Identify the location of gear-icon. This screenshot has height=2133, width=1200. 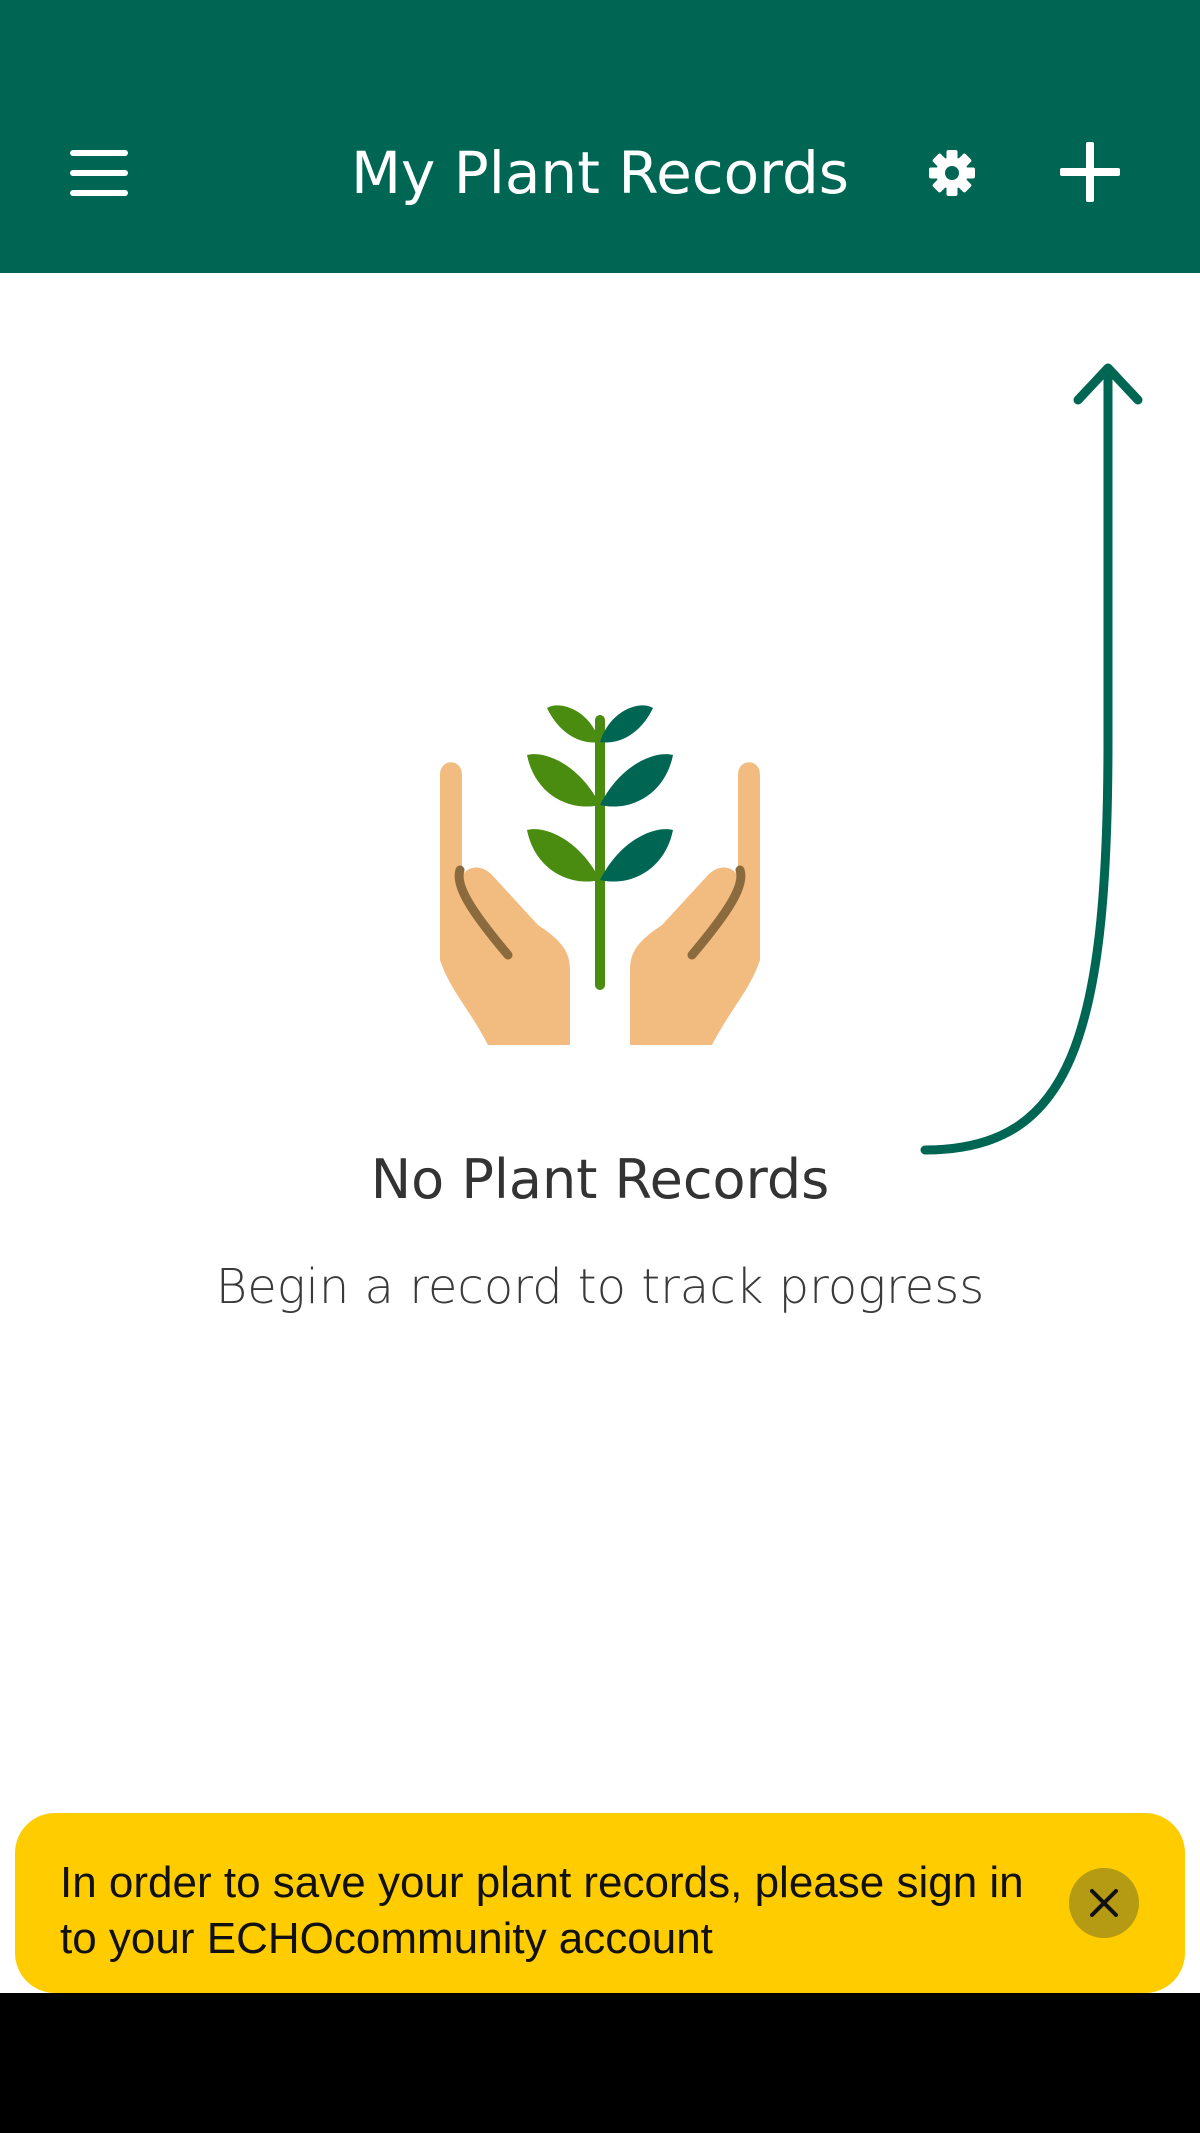
(952, 173).